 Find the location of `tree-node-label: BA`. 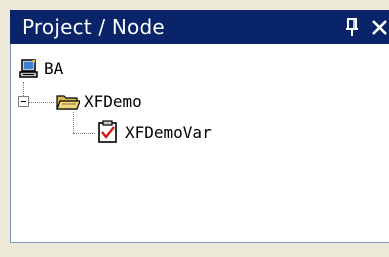

tree-node-label: BA is located at coordinates (54, 68).